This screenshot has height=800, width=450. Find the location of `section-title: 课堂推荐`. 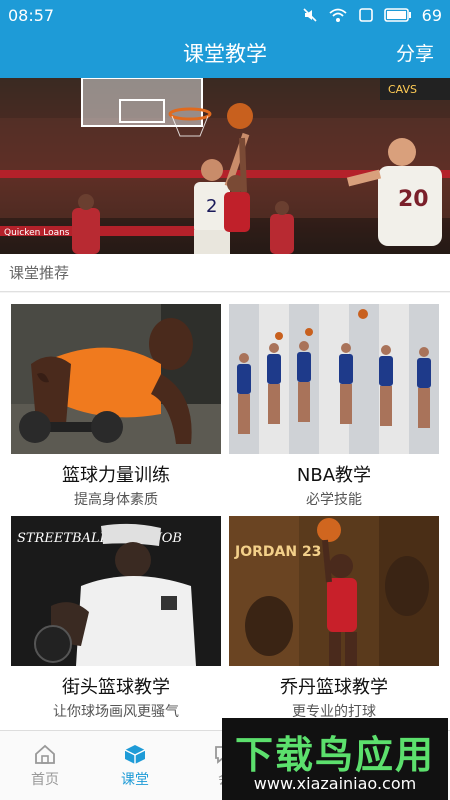

section-title: 课堂推荐 is located at coordinates (225, 273).